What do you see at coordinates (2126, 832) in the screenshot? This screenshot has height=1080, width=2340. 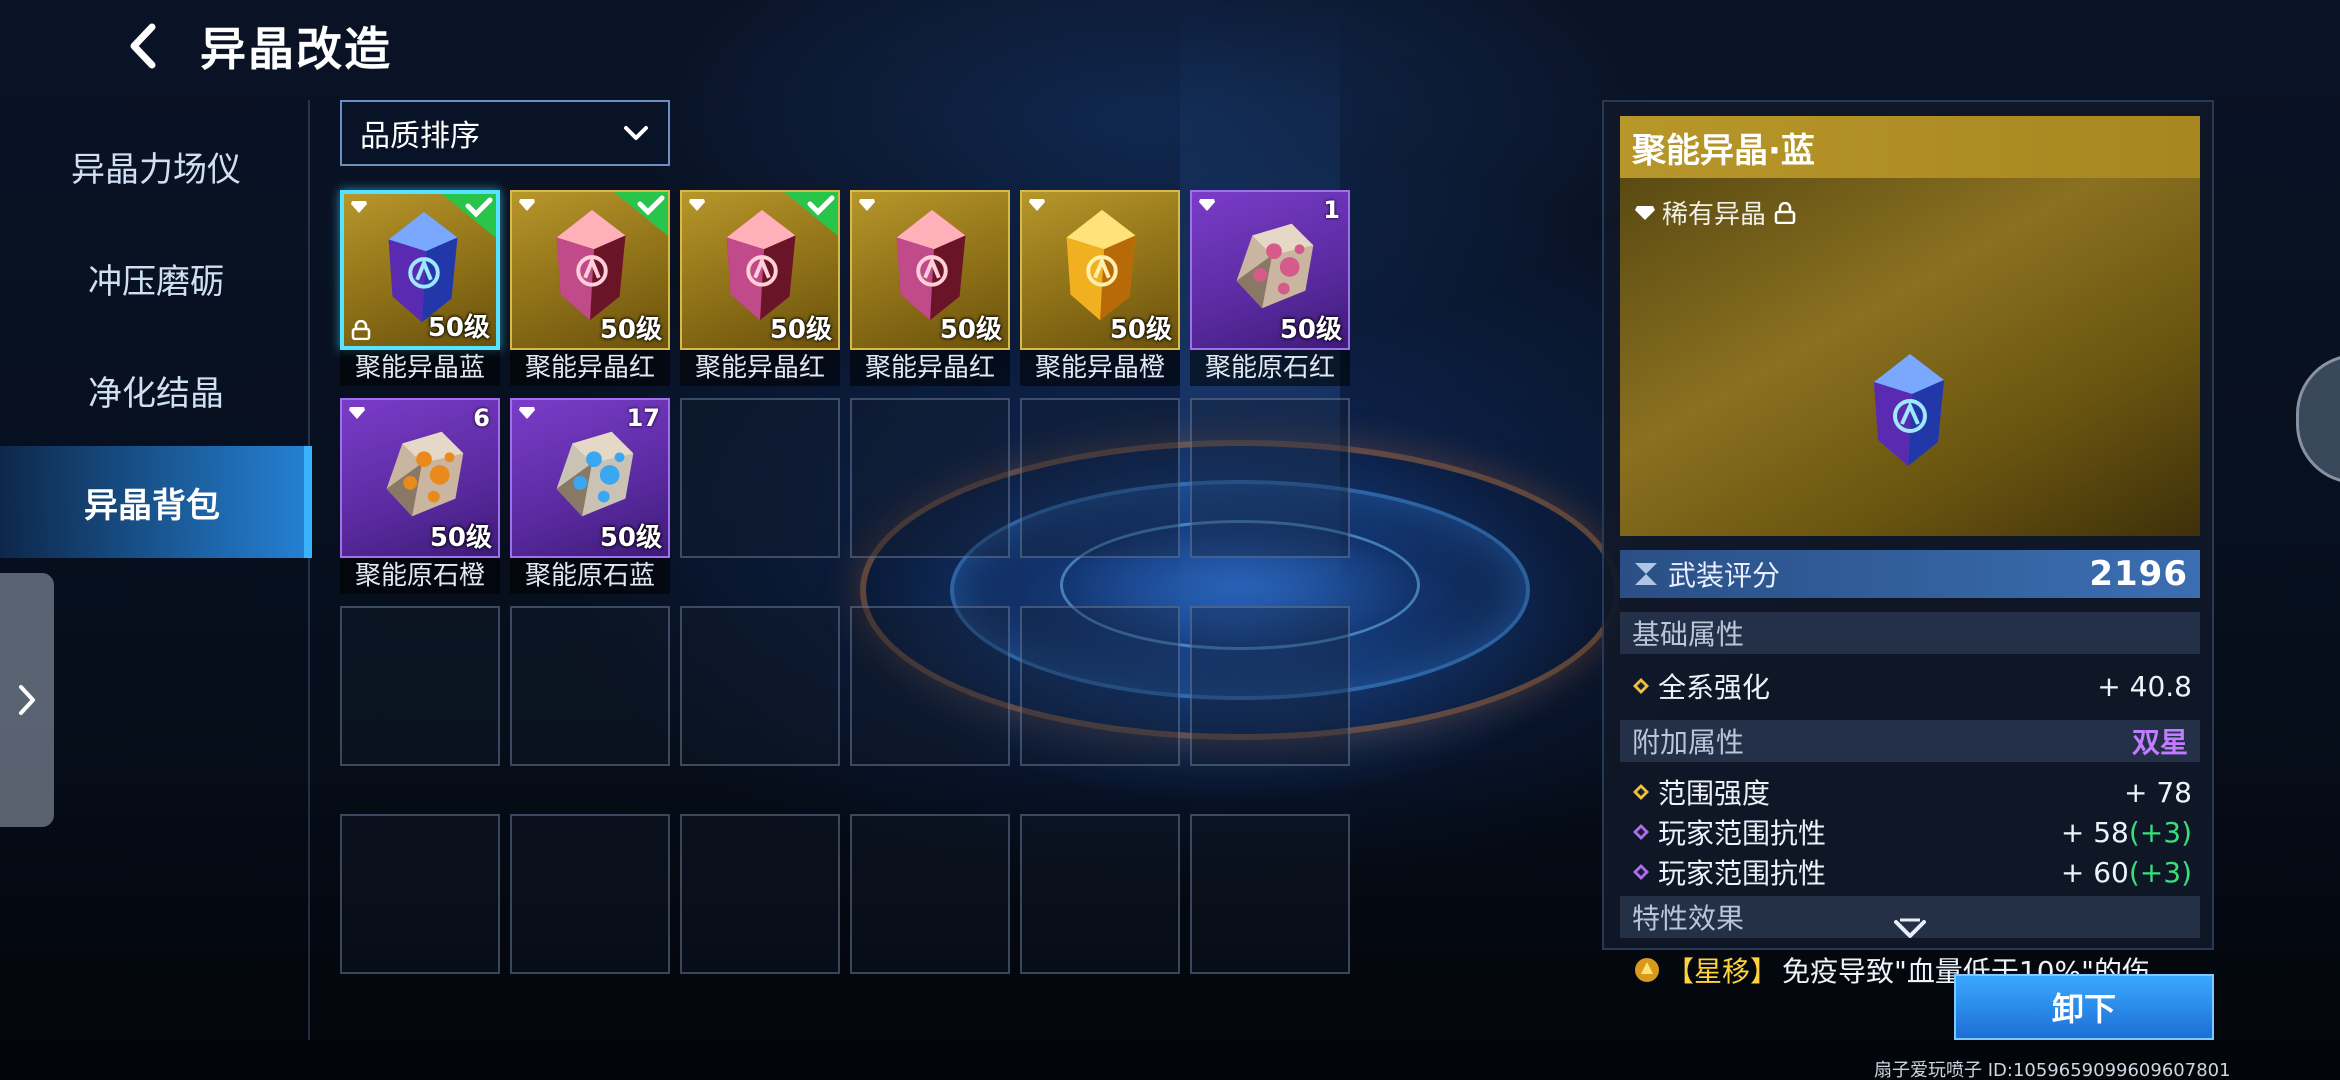 I see `attr-value-wrap: + 58(+3)` at bounding box center [2126, 832].